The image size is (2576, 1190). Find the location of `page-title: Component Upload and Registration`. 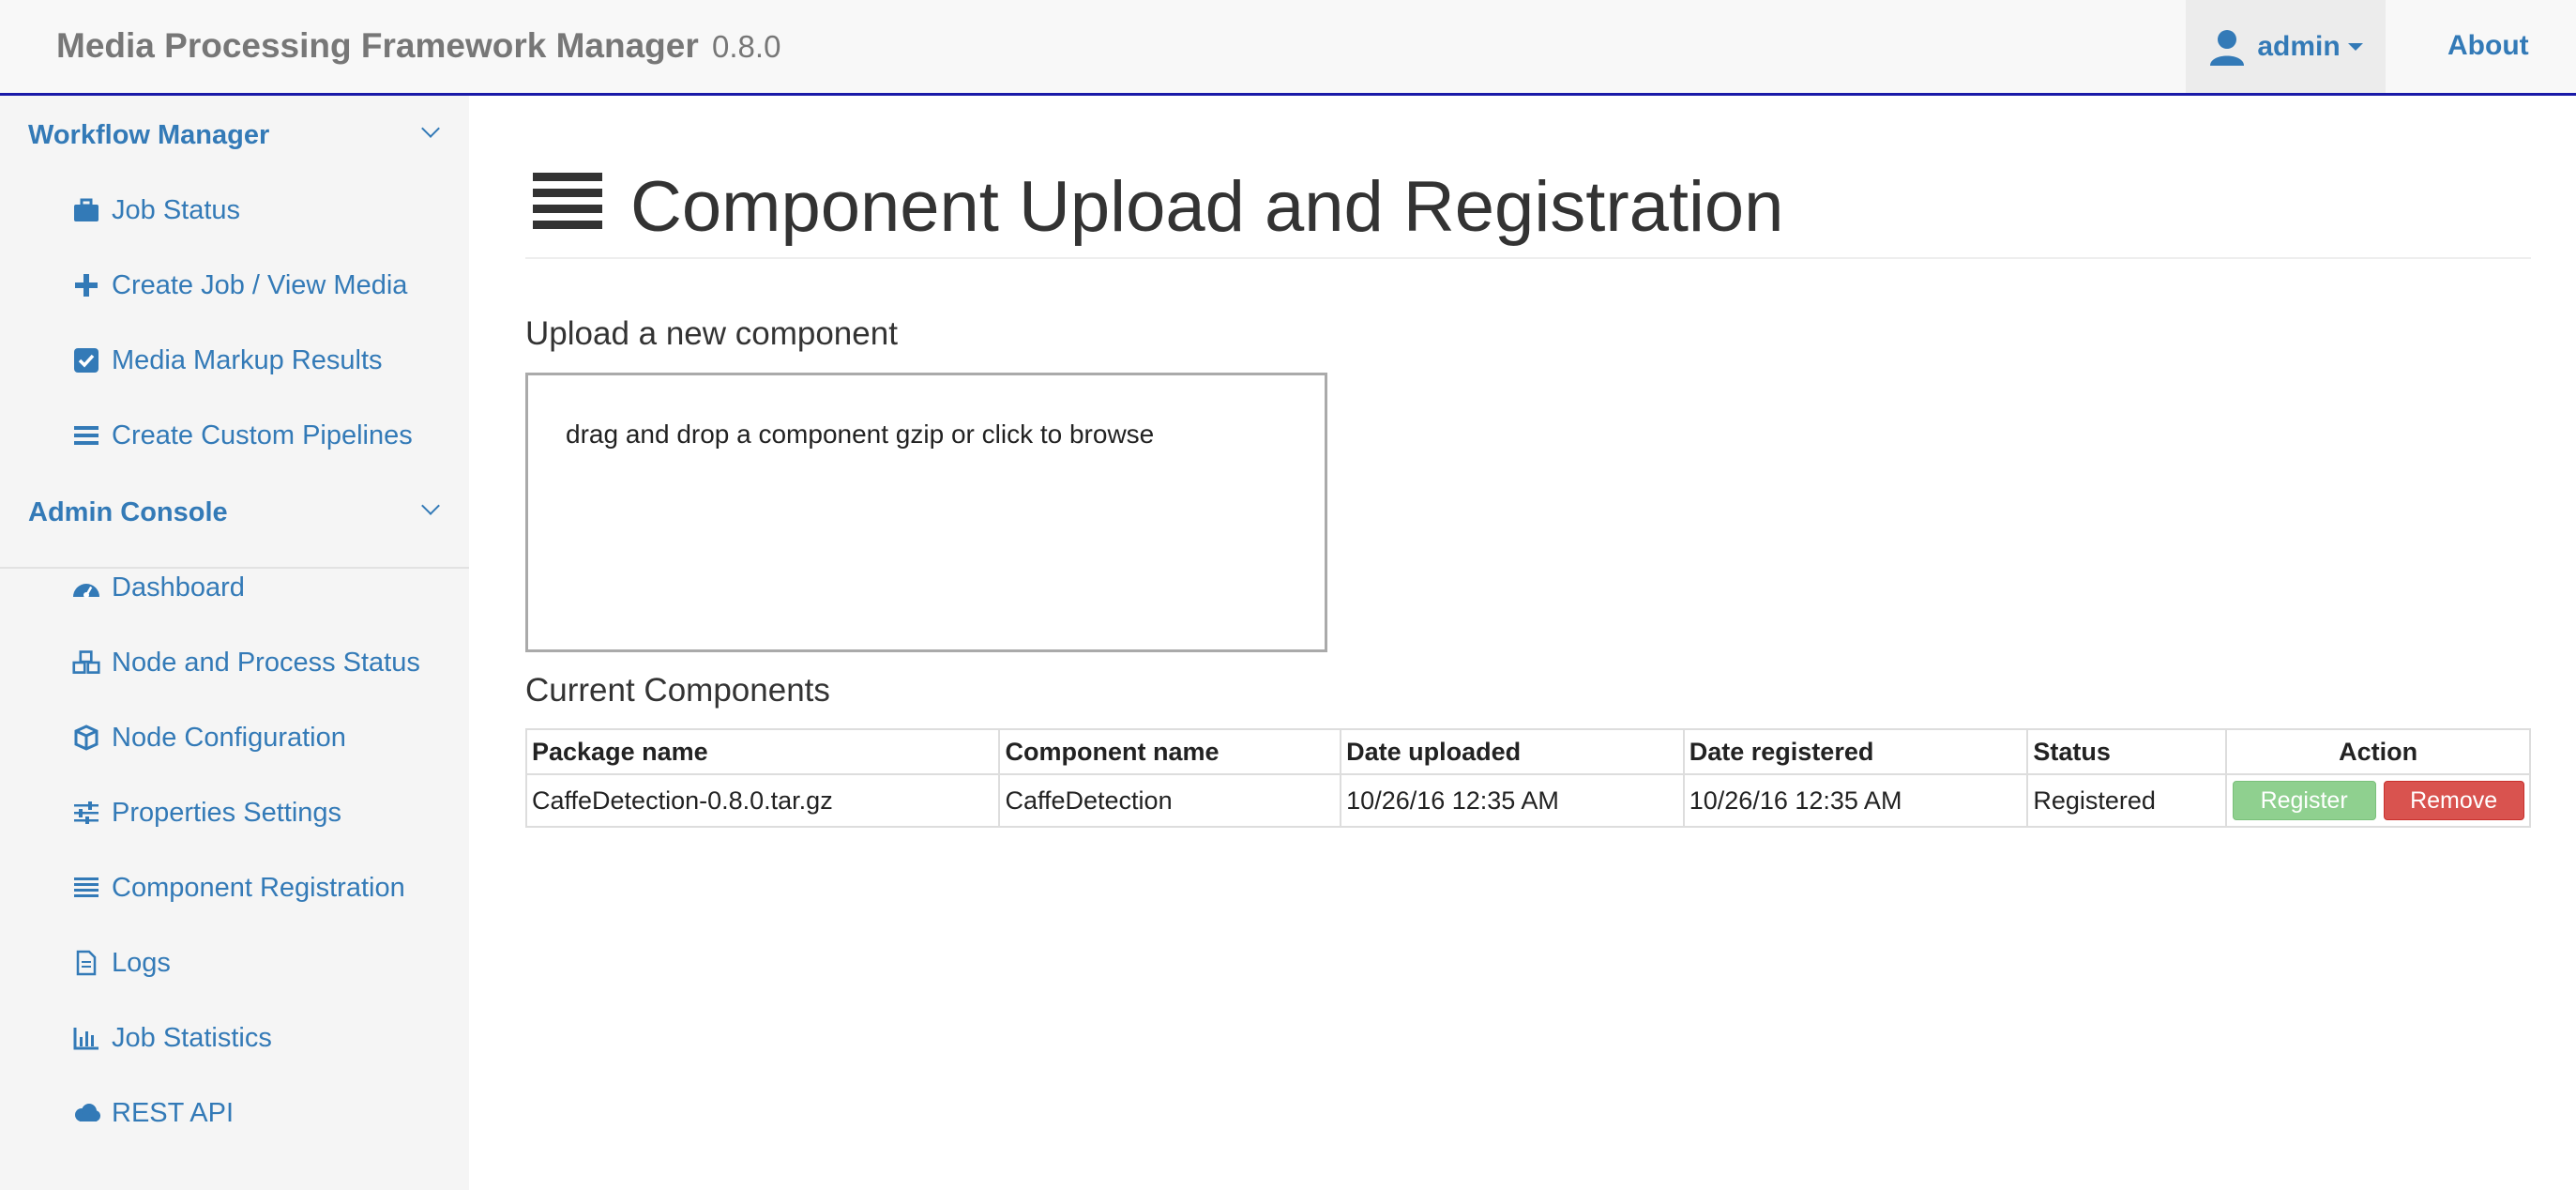

page-title: Component Upload and Registration is located at coordinates (1158, 206).